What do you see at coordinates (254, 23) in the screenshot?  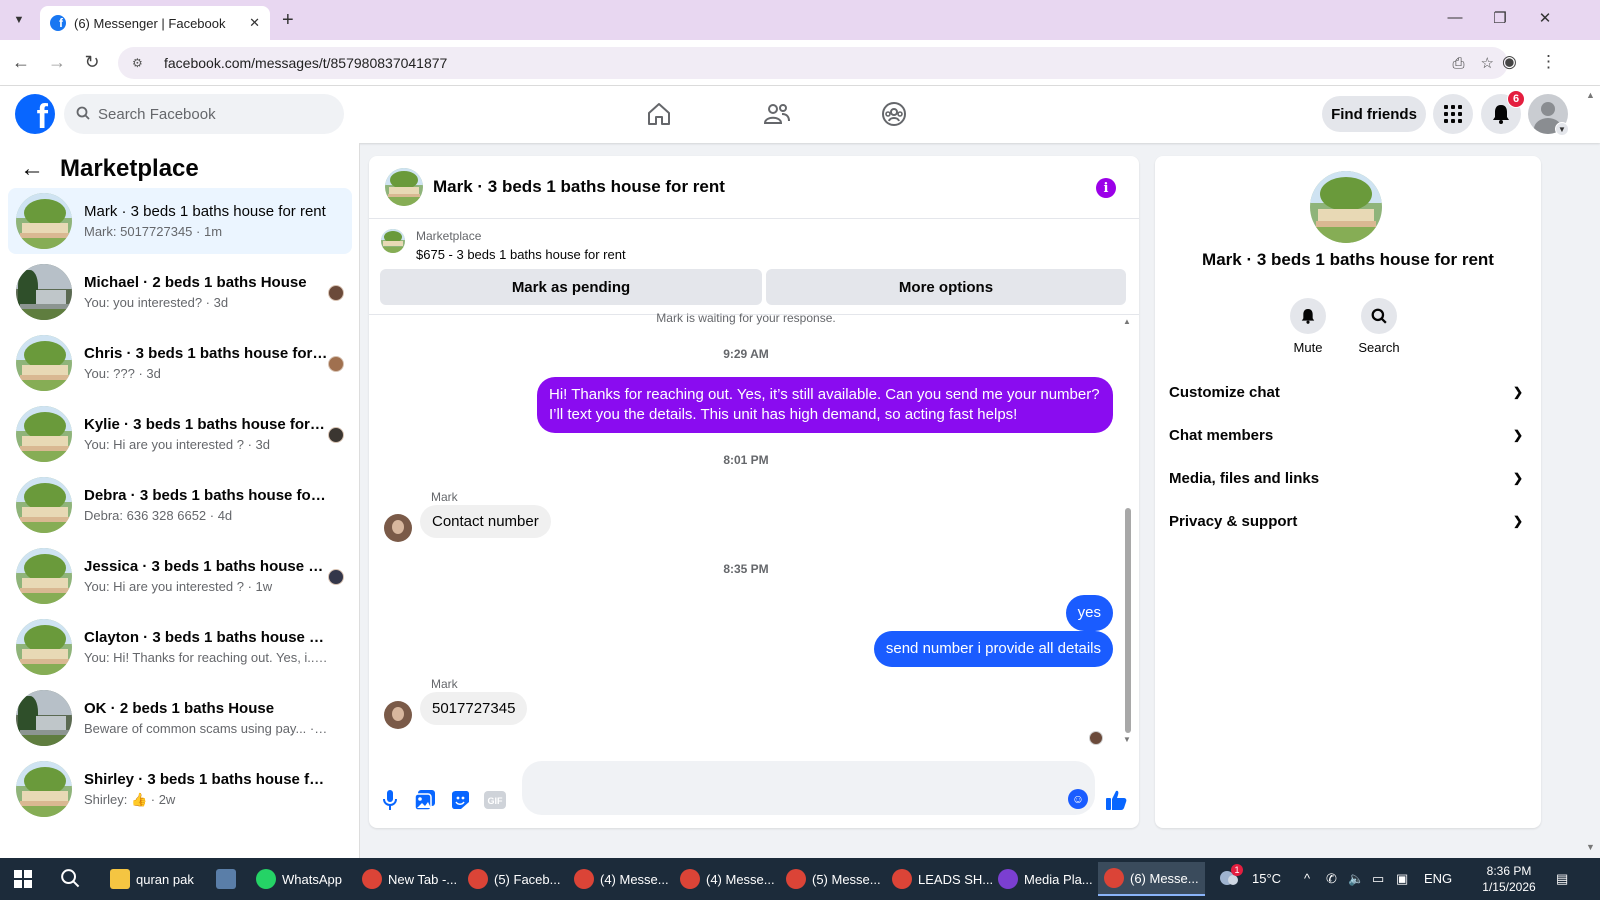 I see `tab-close-icon: ✕` at bounding box center [254, 23].